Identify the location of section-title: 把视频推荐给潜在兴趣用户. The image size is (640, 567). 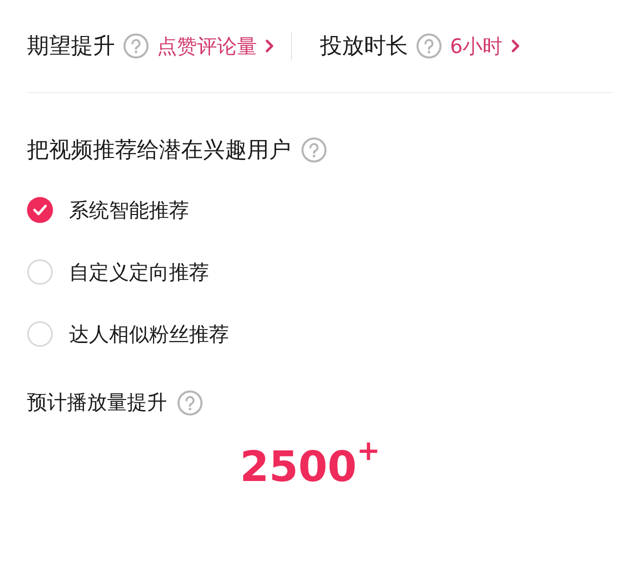
(159, 151).